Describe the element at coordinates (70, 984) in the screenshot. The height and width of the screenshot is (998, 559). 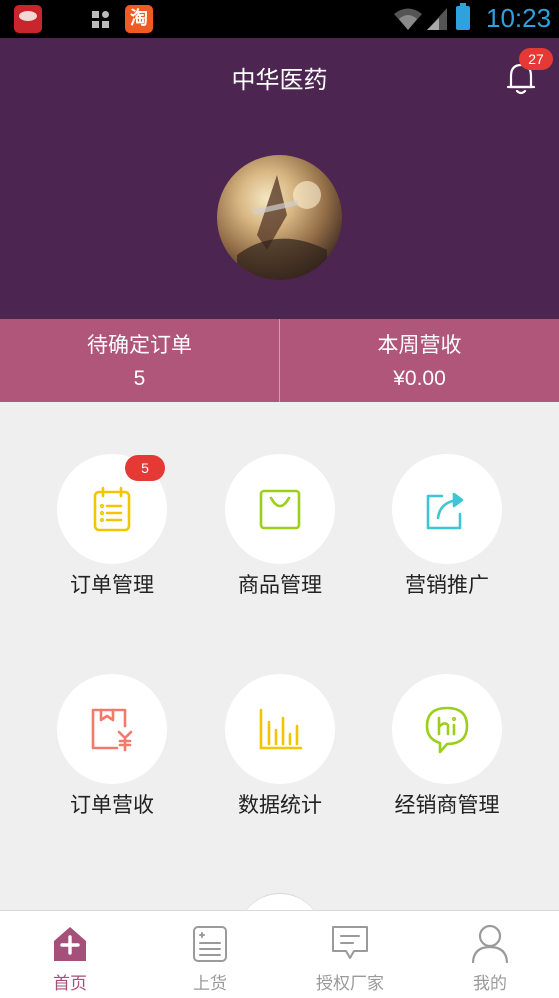
I see `nav-label: 首页` at that location.